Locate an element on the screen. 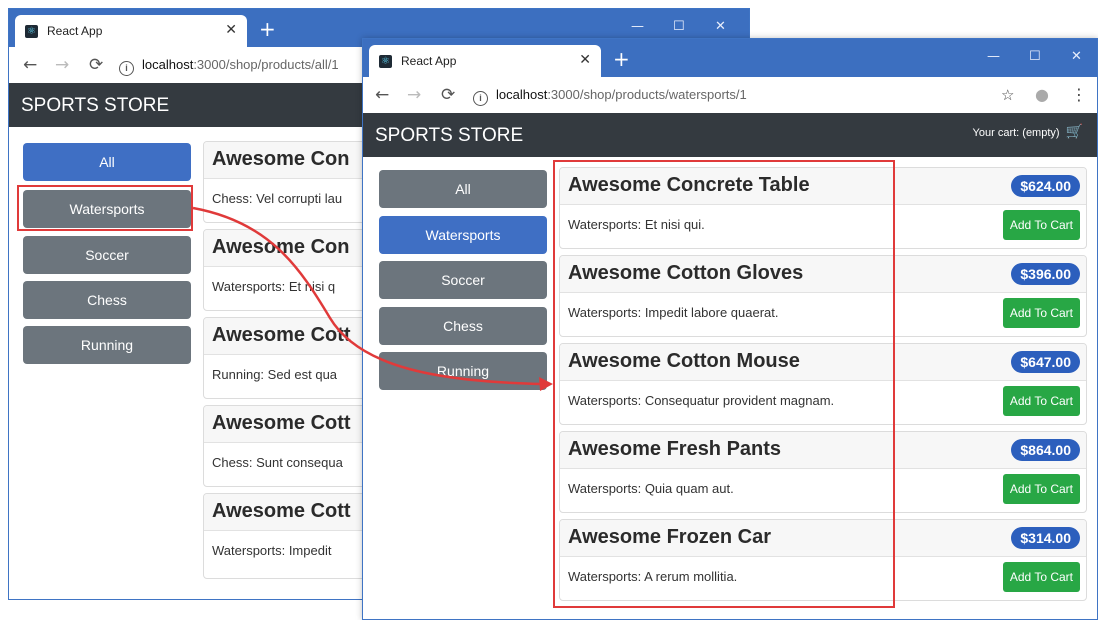 This screenshot has height=620, width=1098. product-description: Chess: Sunt consequa is located at coordinates (277, 462).